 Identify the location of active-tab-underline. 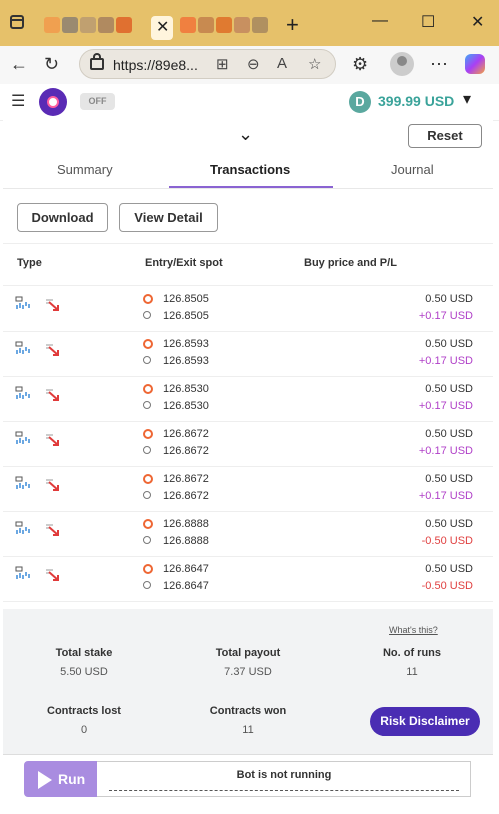
(251, 187).